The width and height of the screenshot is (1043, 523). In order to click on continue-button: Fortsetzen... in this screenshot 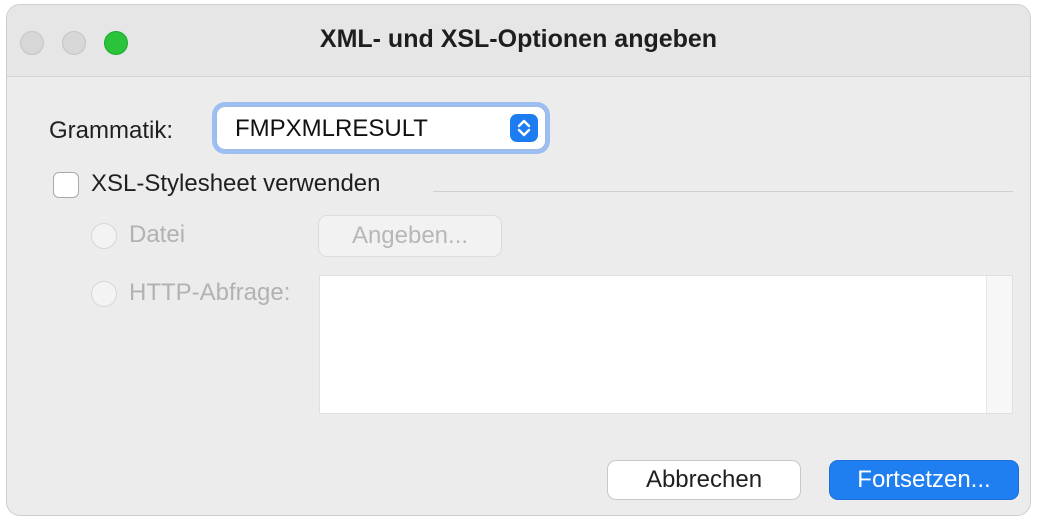, I will do `click(924, 480)`.